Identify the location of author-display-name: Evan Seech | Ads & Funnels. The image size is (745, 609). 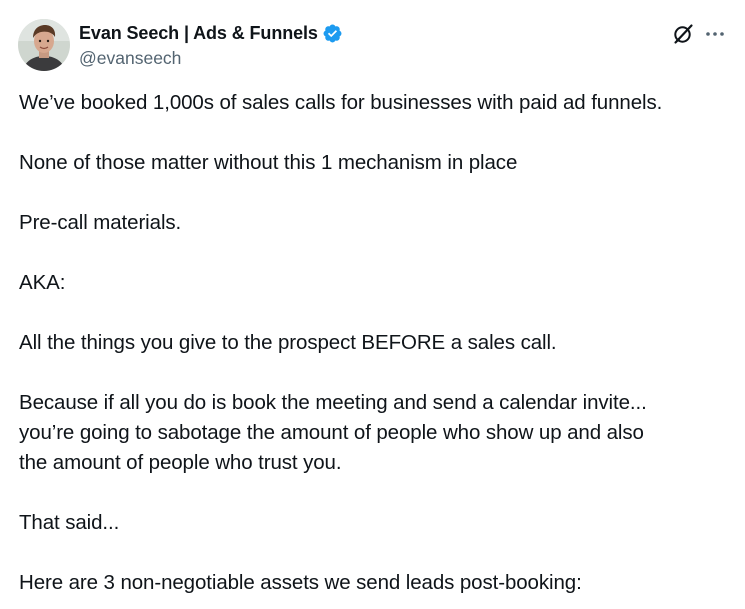
(198, 33).